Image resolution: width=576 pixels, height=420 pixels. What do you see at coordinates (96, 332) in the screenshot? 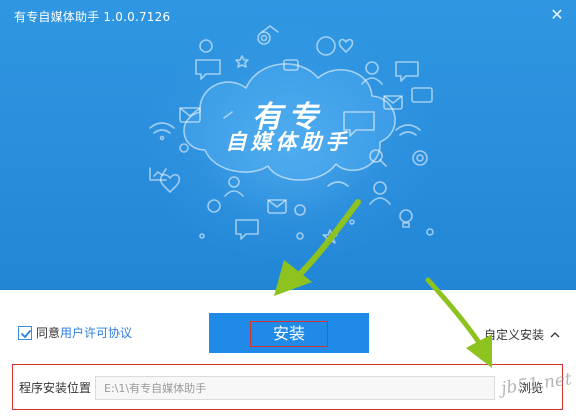
I see `license-agreement-link: 用户许可协议` at bounding box center [96, 332].